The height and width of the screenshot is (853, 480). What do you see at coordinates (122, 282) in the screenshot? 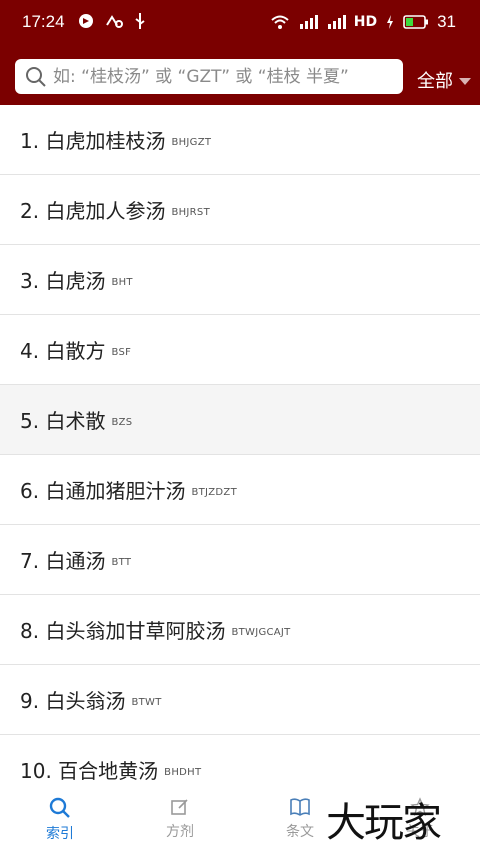
I see `formula-abbr: BHT` at bounding box center [122, 282].